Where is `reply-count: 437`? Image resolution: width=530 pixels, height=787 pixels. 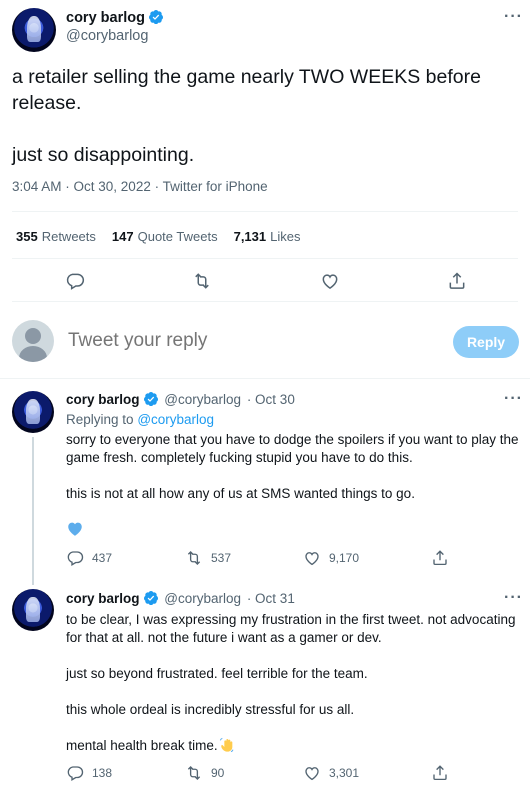 reply-count: 437 is located at coordinates (102, 558).